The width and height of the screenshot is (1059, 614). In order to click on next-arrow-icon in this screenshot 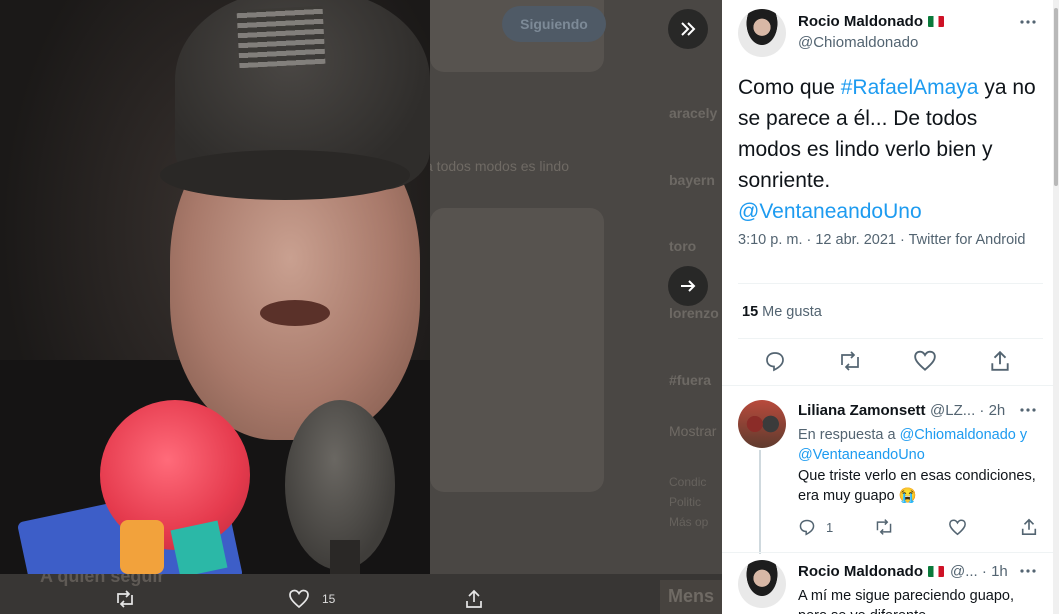, I will do `click(688, 286)`.